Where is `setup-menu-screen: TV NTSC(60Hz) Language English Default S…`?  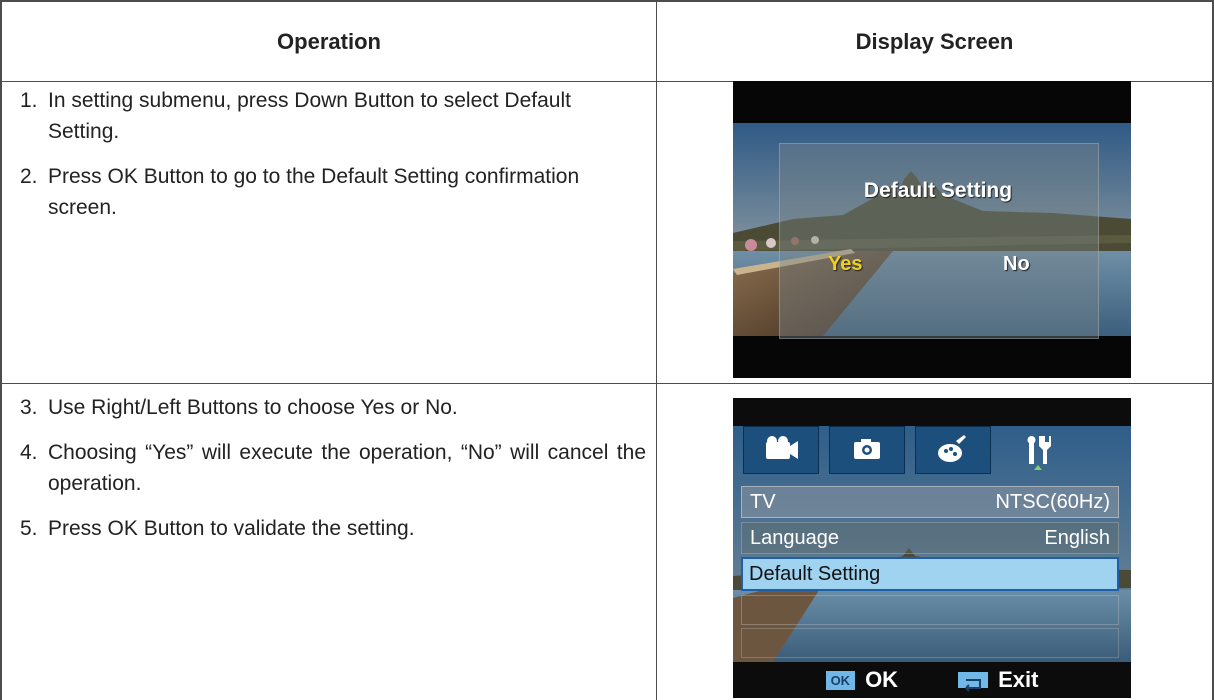 setup-menu-screen: TV NTSC(60Hz) Language English Default S… is located at coordinates (932, 548).